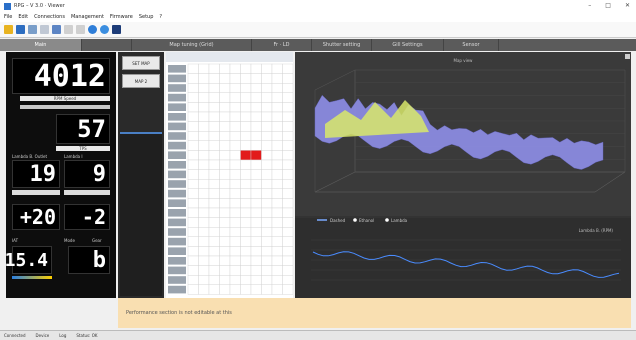 Image resolution: width=636 pixels, height=340 pixels. I want to click on tab-gill-settings: Gill Settings, so click(408, 45).